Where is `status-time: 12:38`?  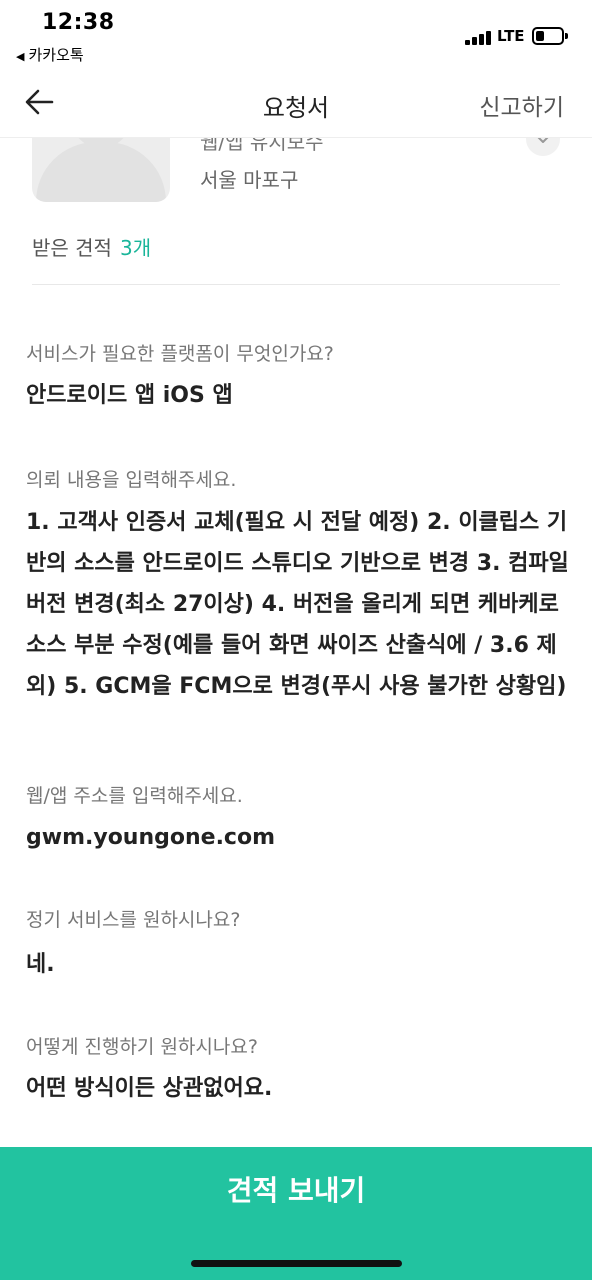
status-time: 12:38 is located at coordinates (78, 22).